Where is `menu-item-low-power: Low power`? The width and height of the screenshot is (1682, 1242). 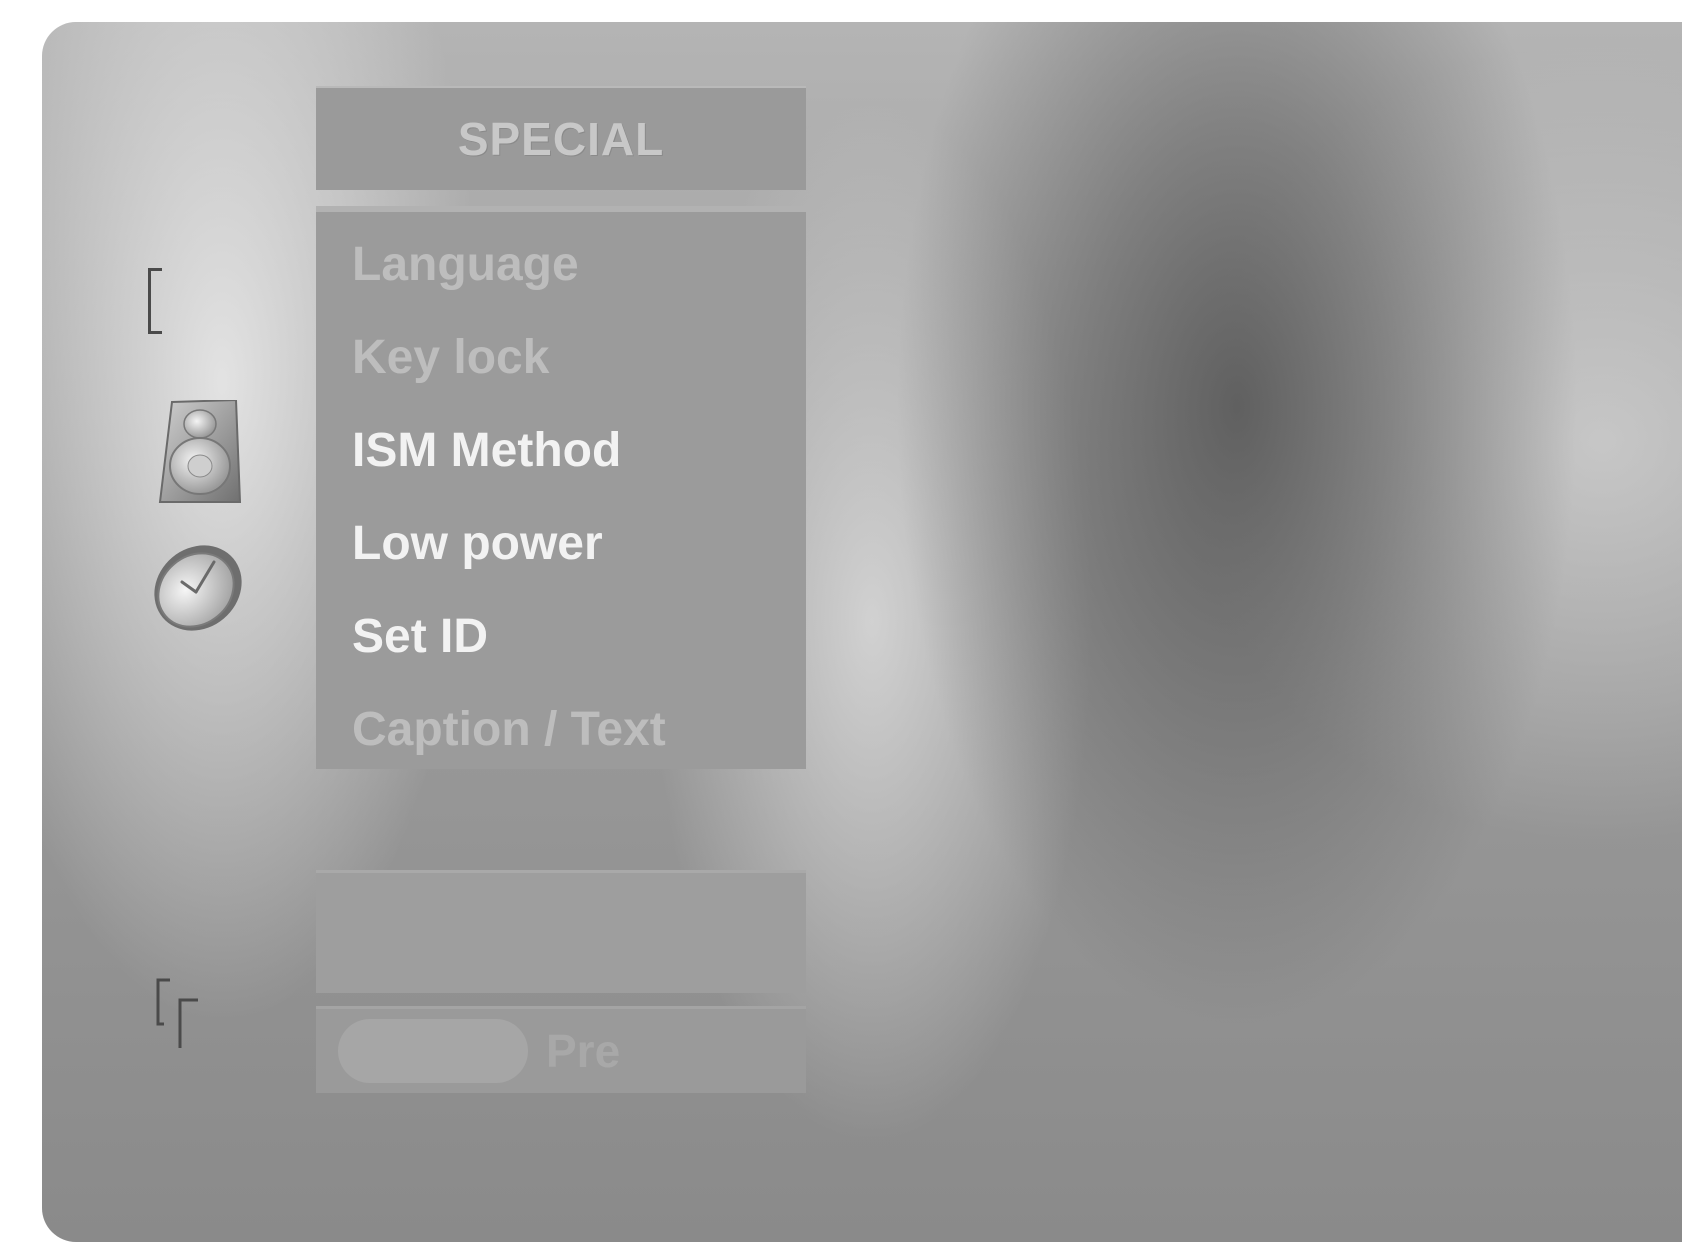 menu-item-low-power: Low power is located at coordinates (561, 555).